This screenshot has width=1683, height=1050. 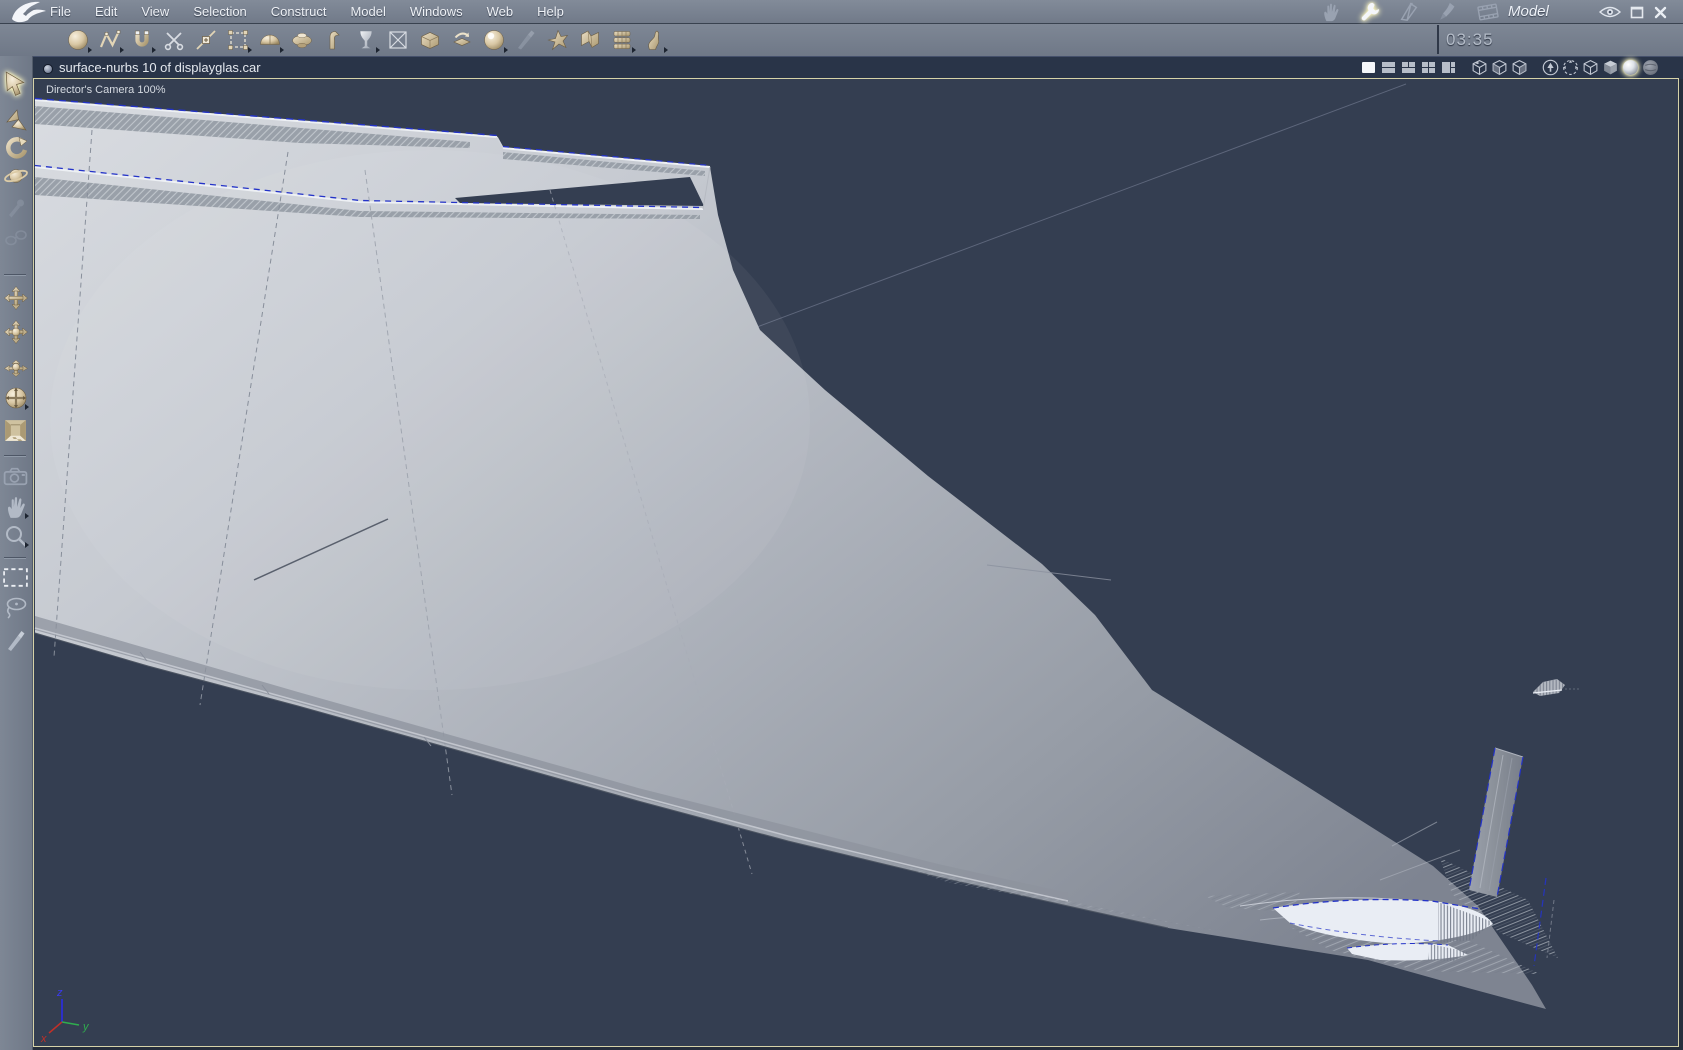 I want to click on delete-surface-tool-icon, so click(x=398, y=40).